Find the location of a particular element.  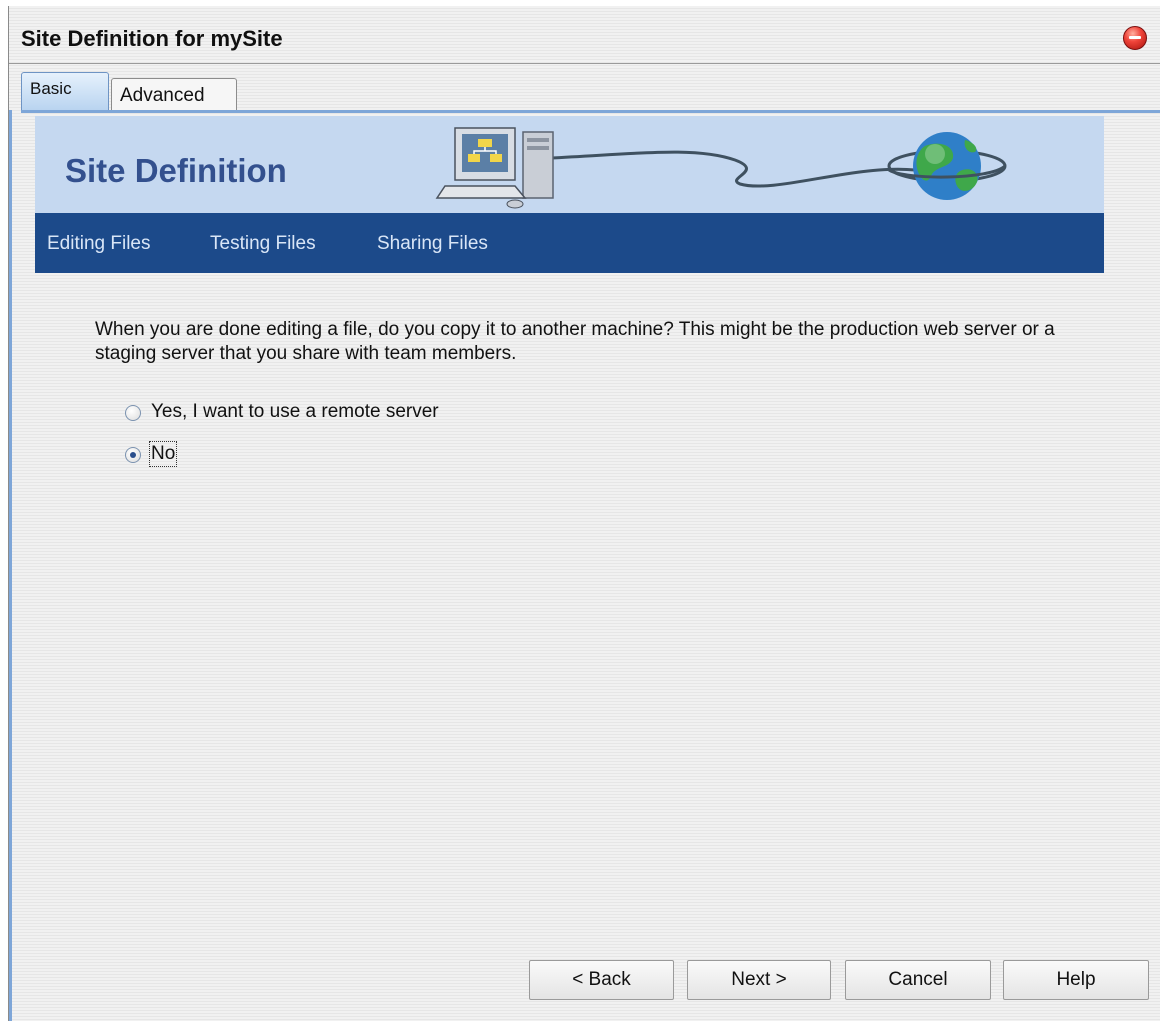

next-button: Next > is located at coordinates (759, 980).